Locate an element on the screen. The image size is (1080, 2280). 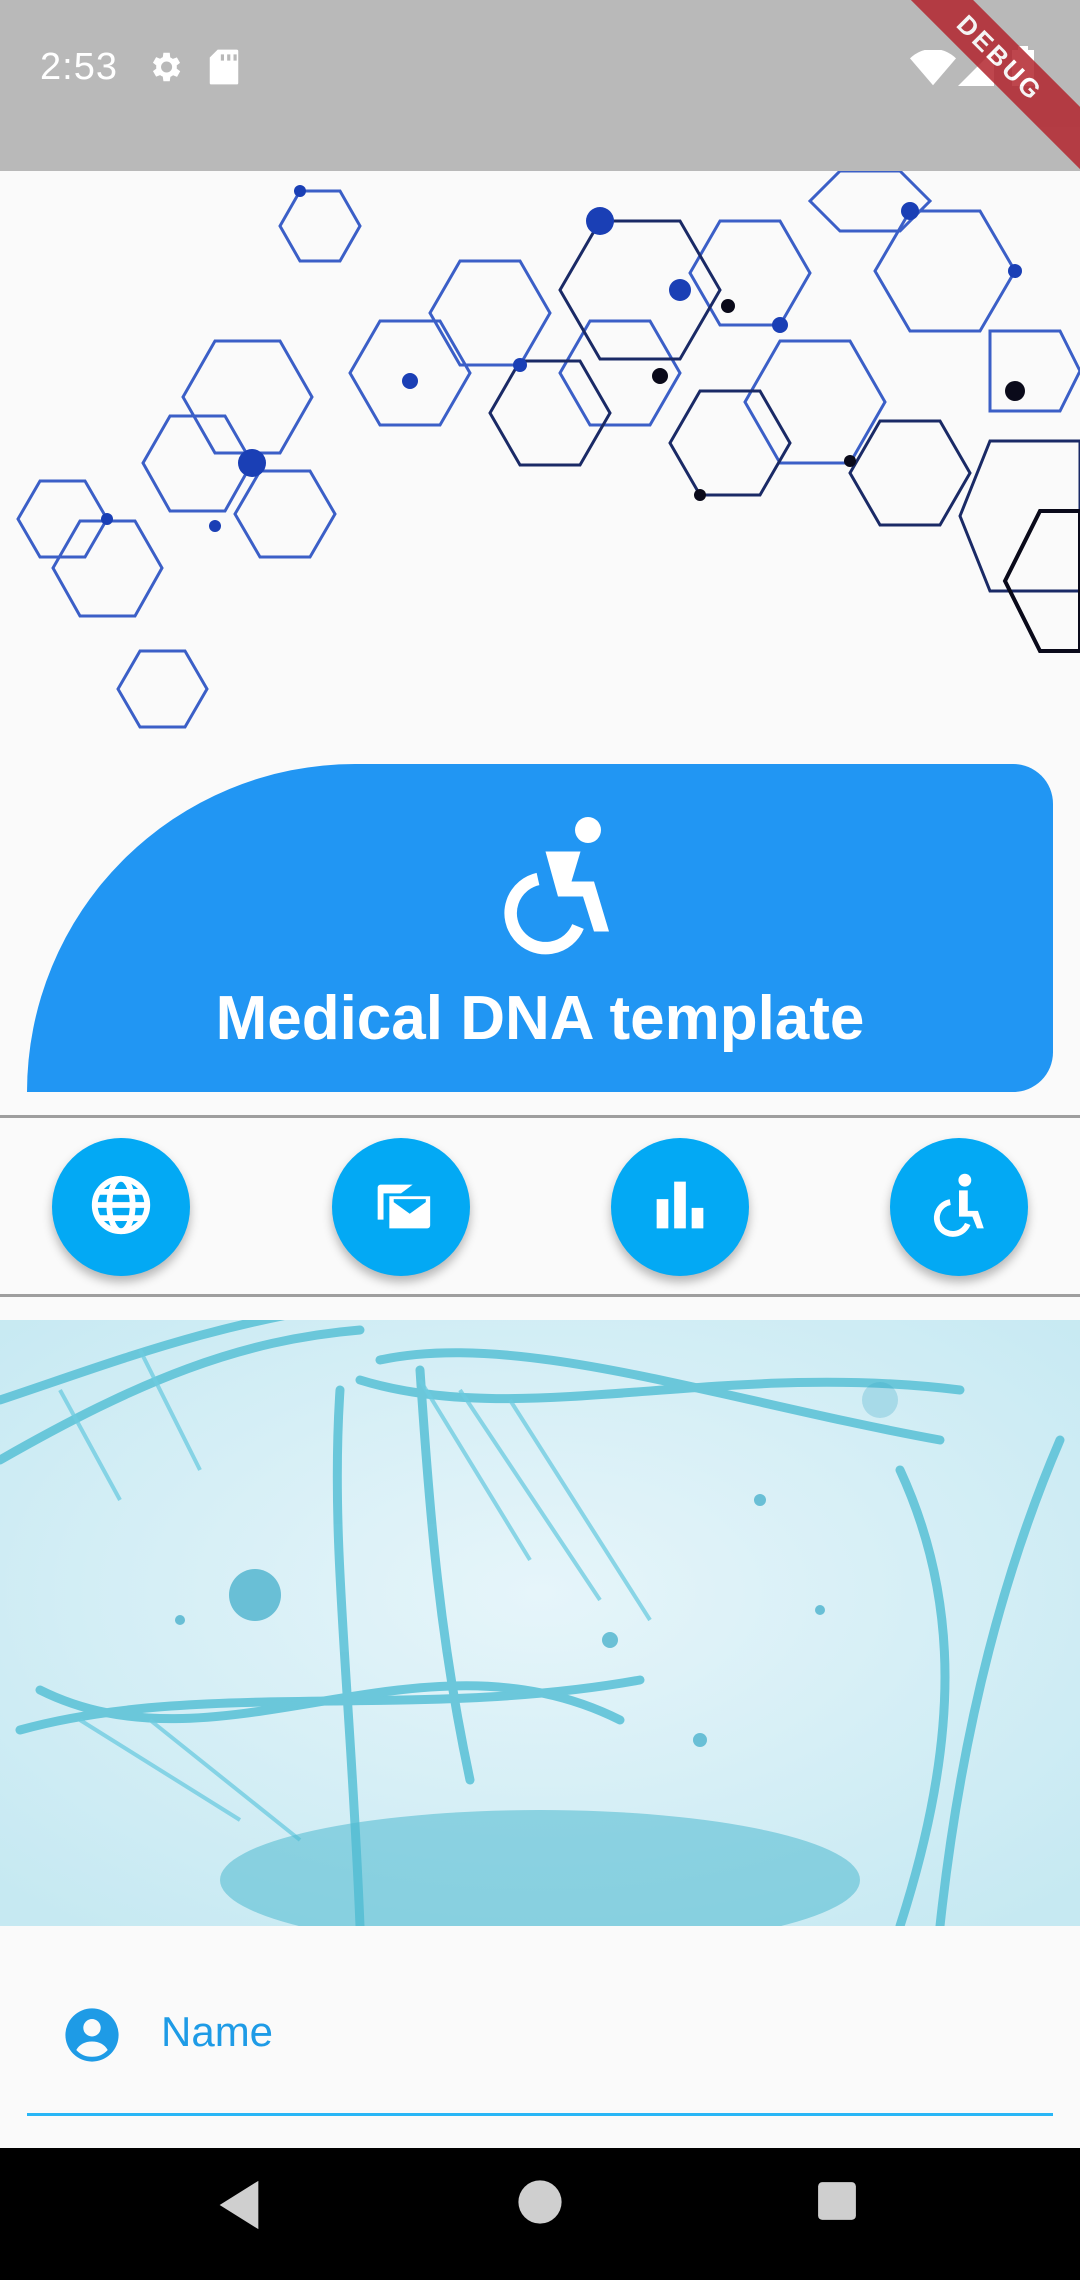
back-icon is located at coordinates (239, 2207).